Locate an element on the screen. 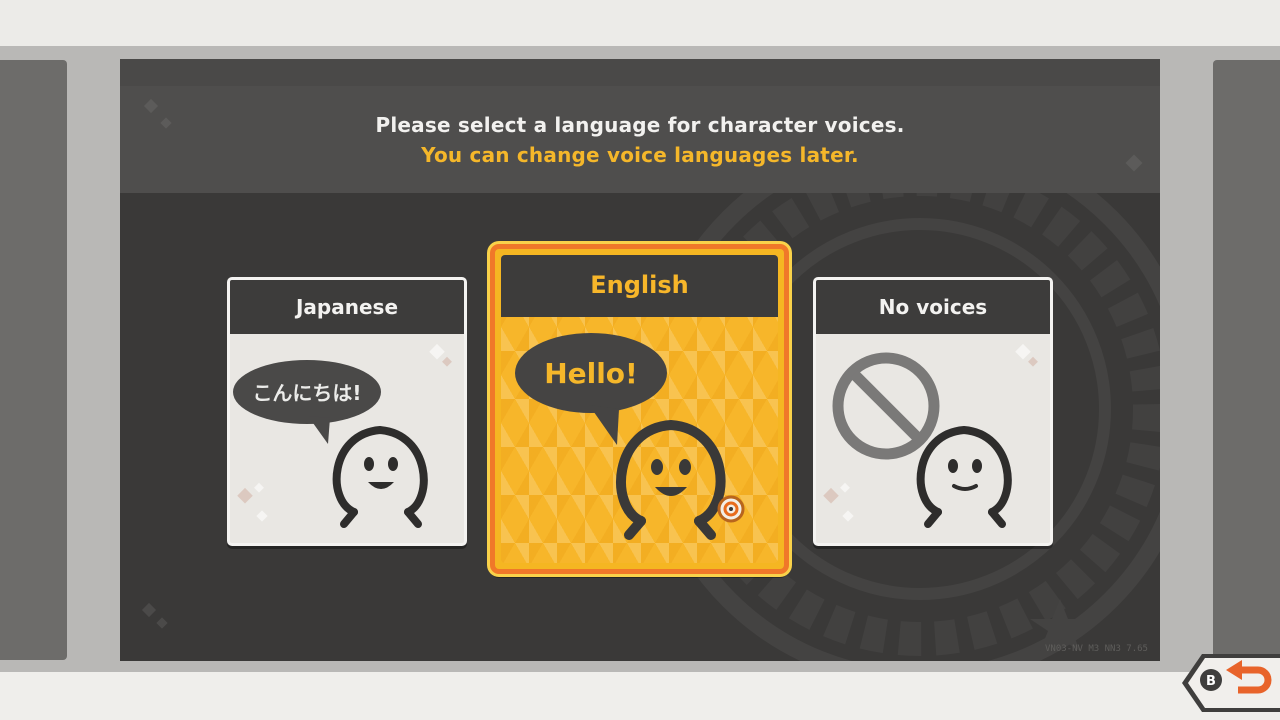 The height and width of the screenshot is (720, 1280). english-card-inner: English Hello! is located at coordinates (639, 409).